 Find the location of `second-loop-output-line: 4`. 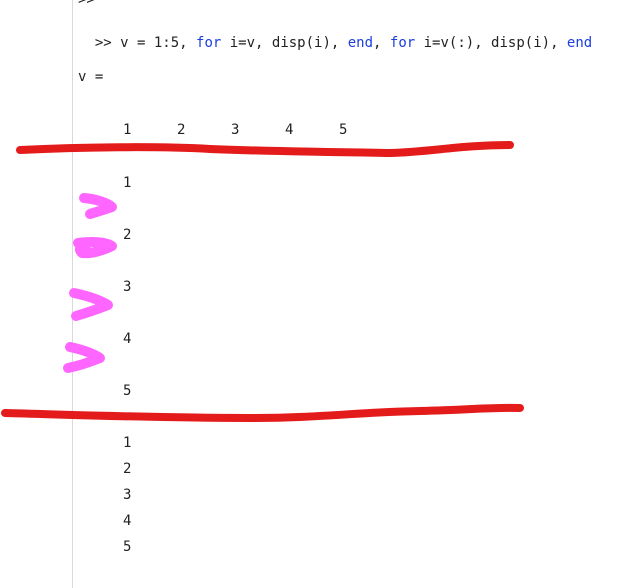

second-loop-output-line: 4 is located at coordinates (127, 521).